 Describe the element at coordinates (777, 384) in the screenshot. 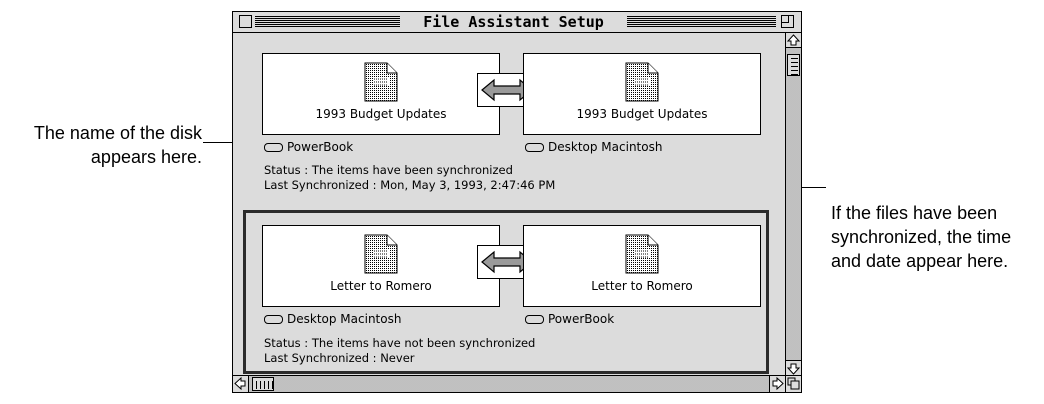

I see `scroll-right-arrow-icon` at that location.